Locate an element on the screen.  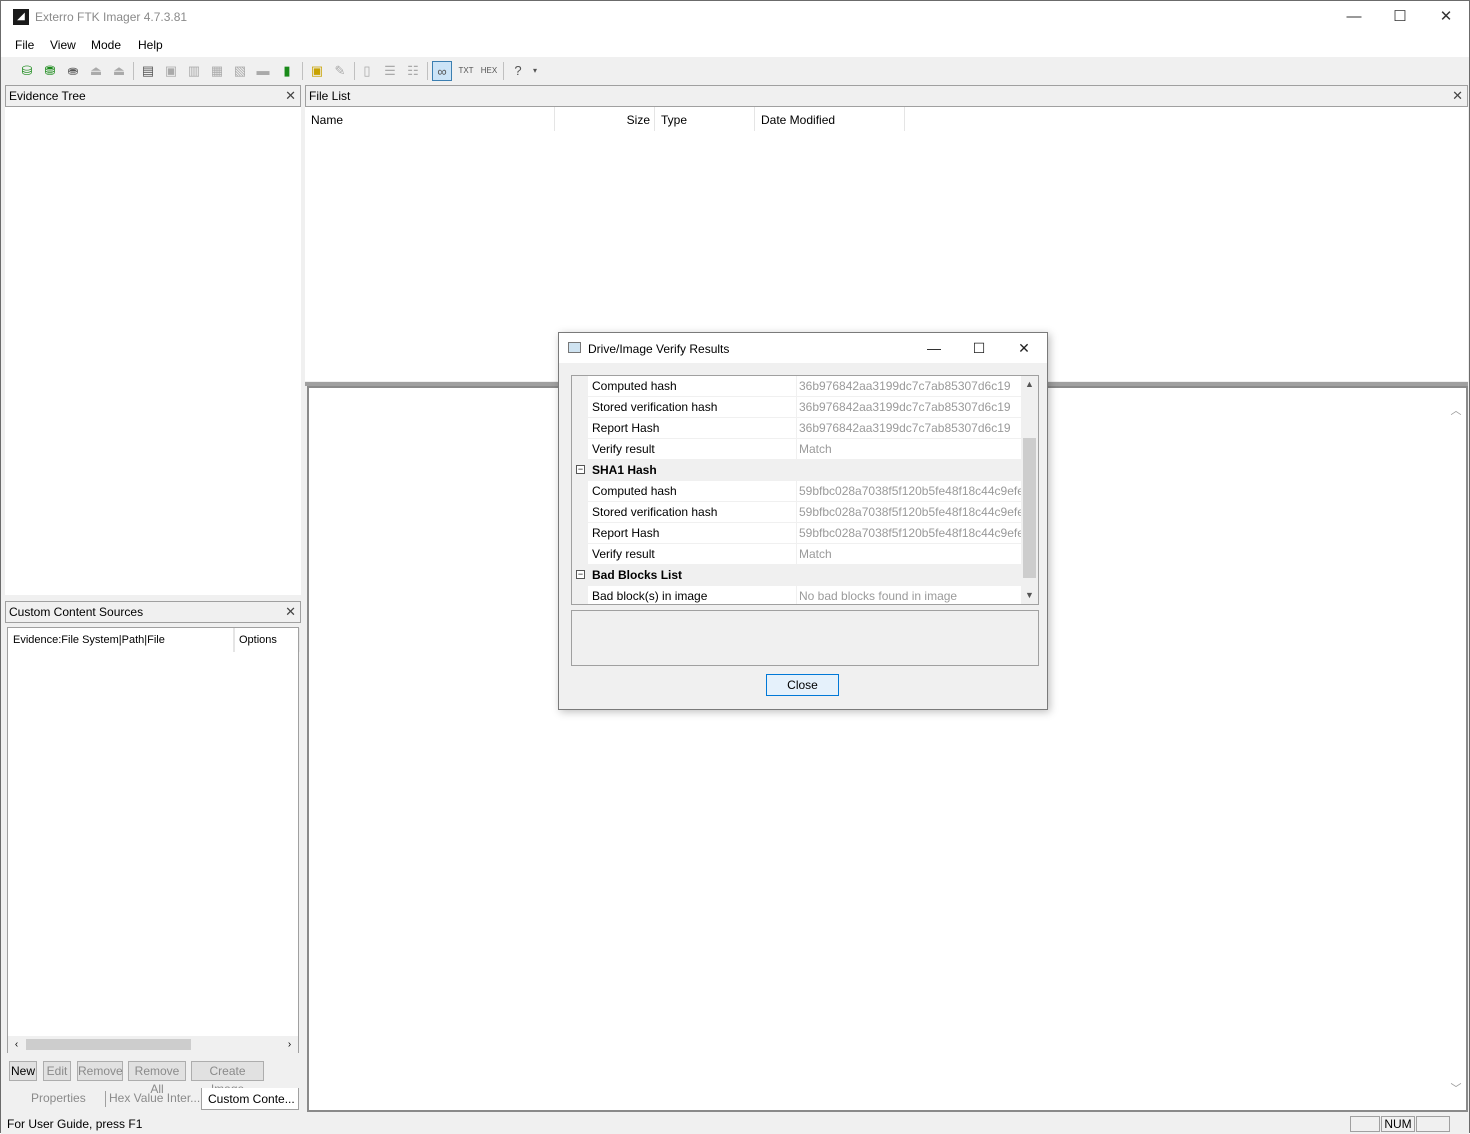
dialog-maximize-button: ☐ is located at coordinates (979, 348).